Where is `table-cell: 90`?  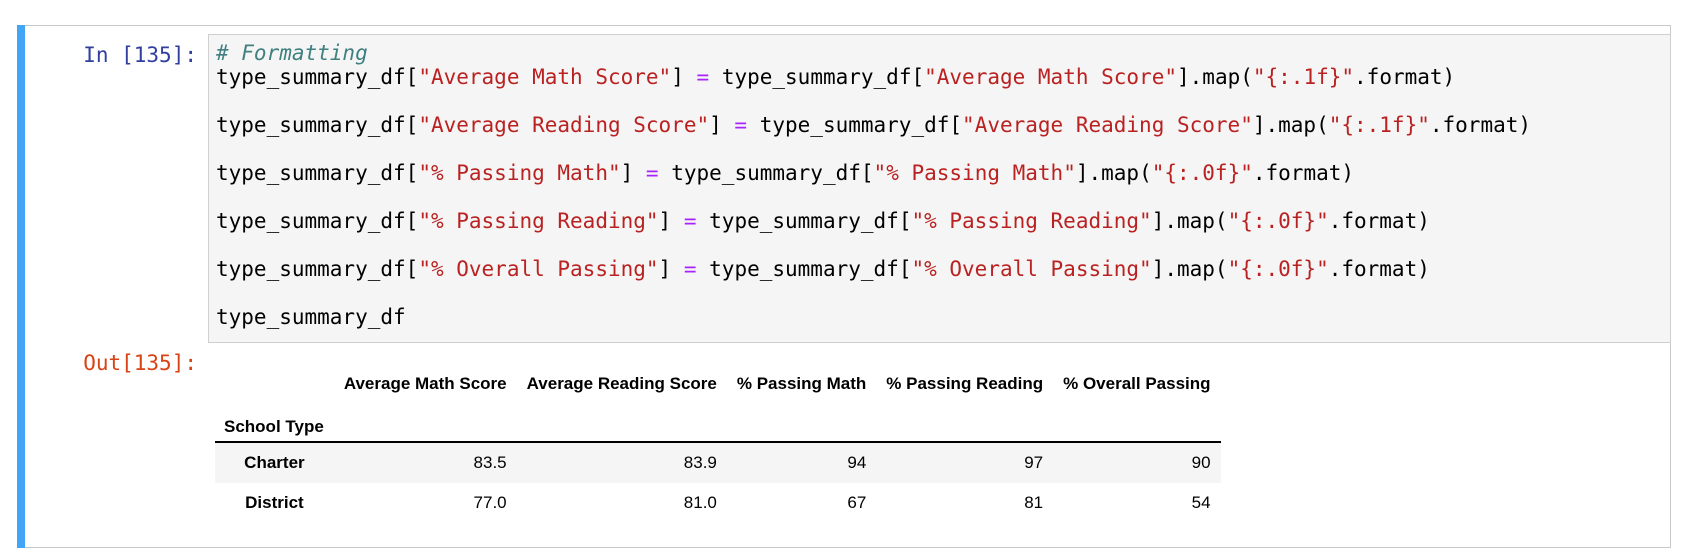 table-cell: 90 is located at coordinates (1201, 462).